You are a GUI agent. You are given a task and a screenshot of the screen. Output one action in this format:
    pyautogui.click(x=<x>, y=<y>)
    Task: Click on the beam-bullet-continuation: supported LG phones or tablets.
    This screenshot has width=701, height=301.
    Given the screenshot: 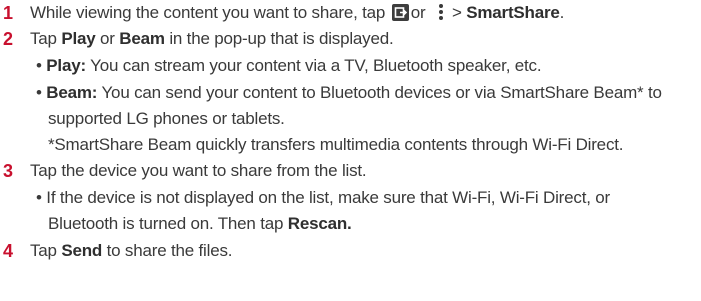 What is the action you would take?
    pyautogui.click(x=166, y=118)
    